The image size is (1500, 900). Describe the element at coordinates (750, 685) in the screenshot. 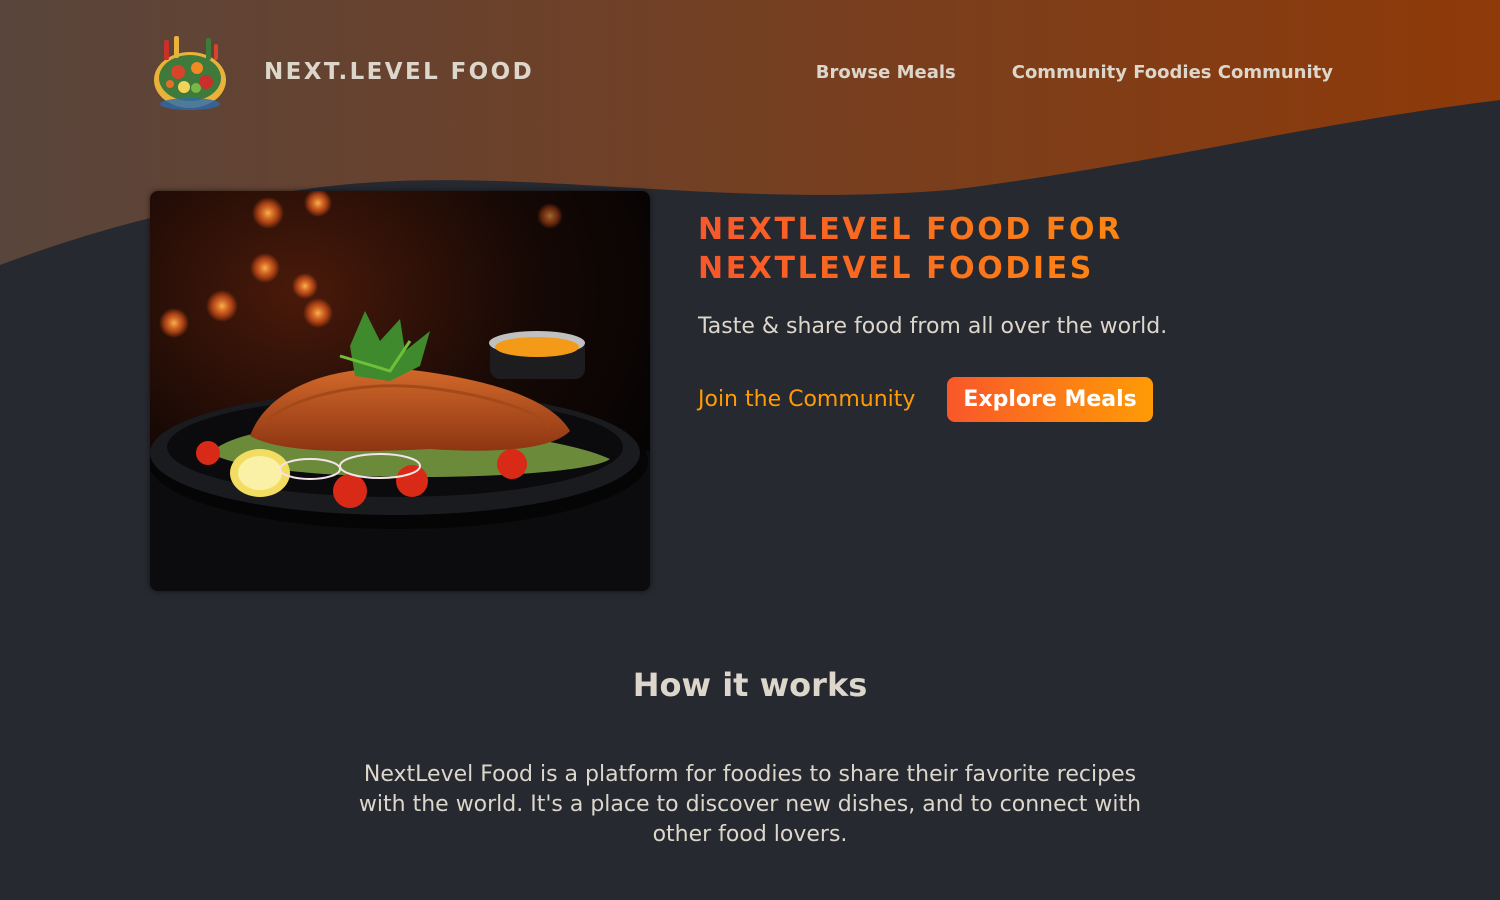

I see `how-it-works-heading: How it works` at that location.